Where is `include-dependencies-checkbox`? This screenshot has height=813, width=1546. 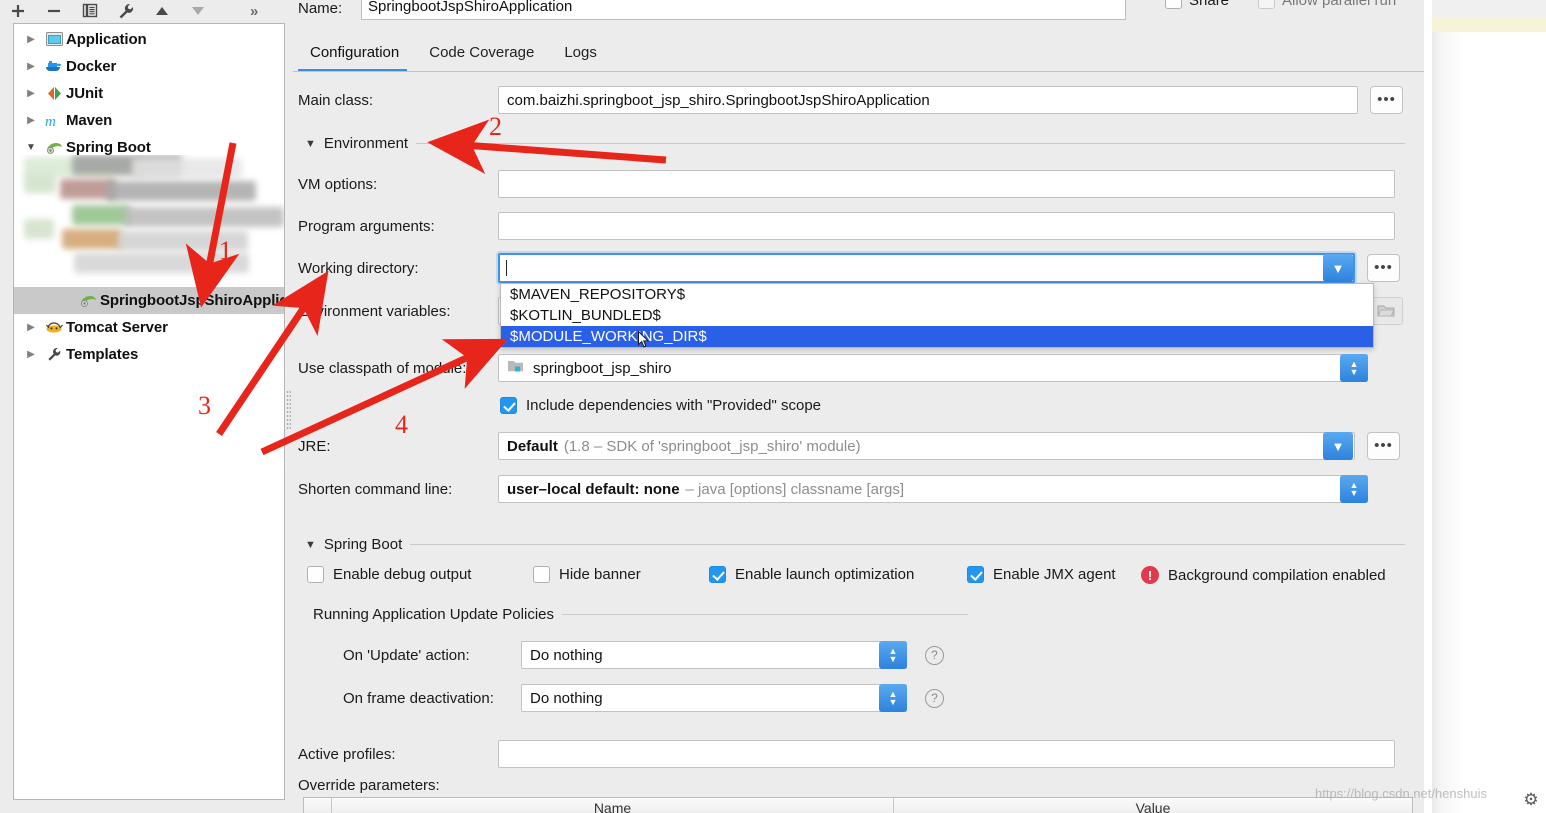
include-dependencies-checkbox is located at coordinates (508, 405).